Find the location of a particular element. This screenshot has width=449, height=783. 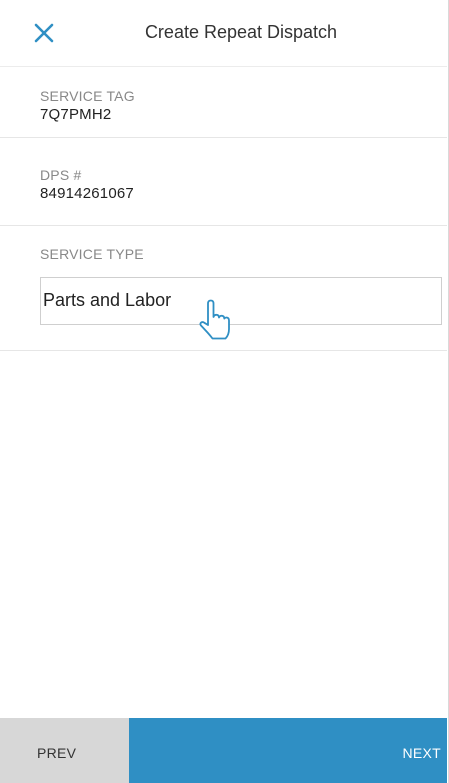

dps-value: 84914261067 is located at coordinates (87, 193).